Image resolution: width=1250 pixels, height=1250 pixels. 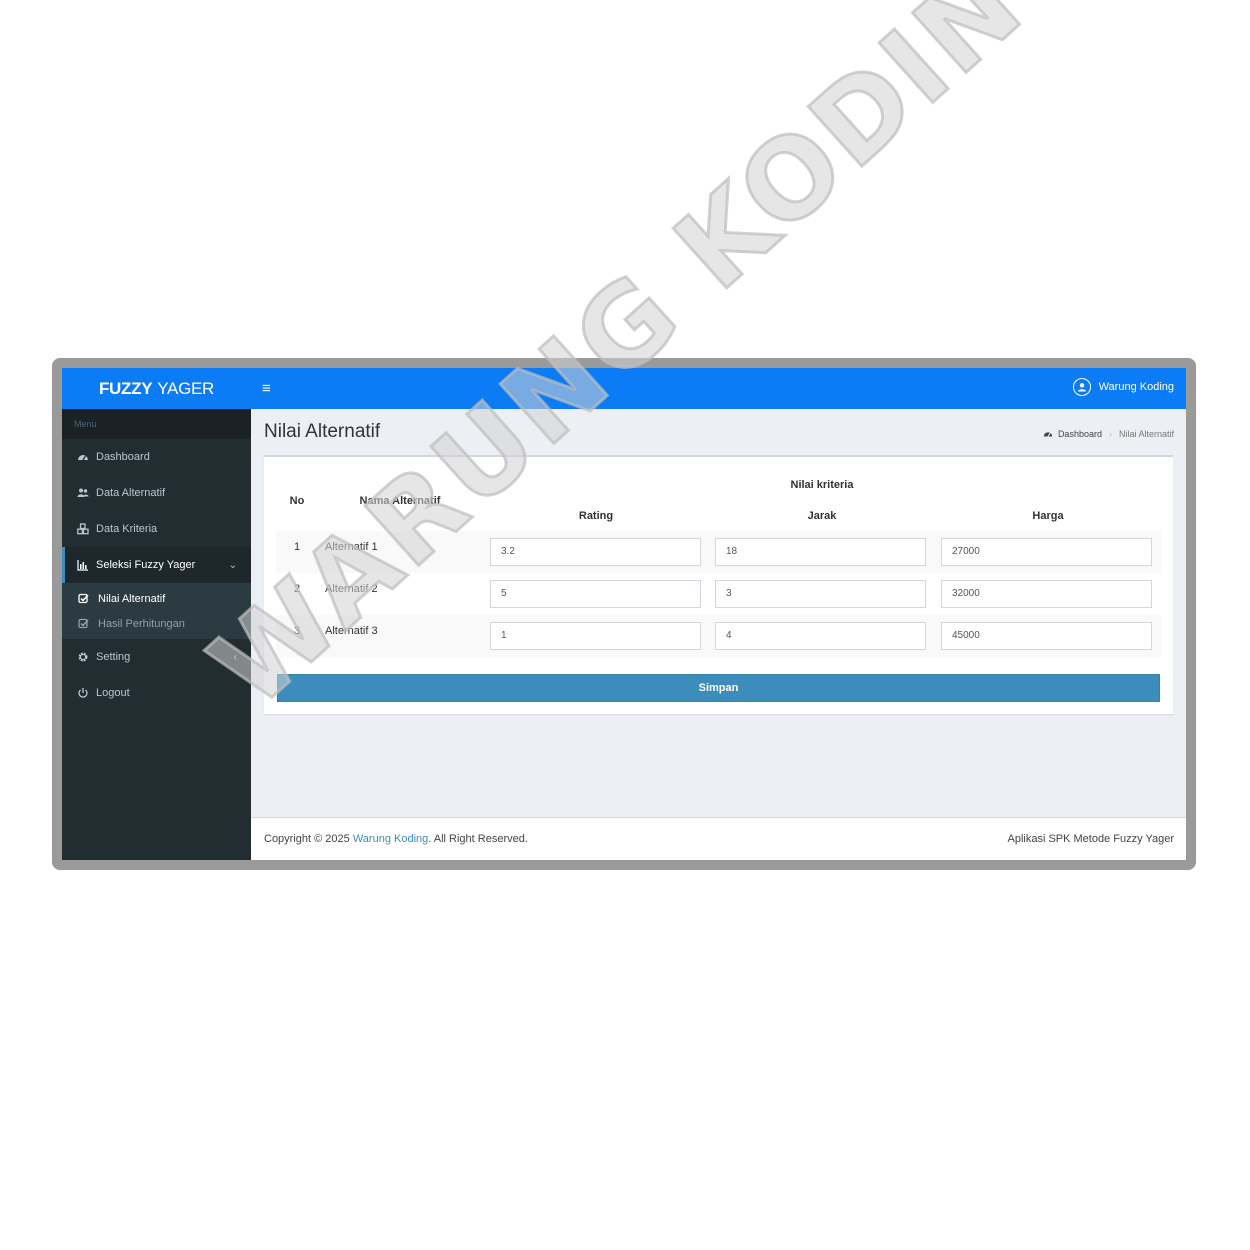 I want to click on sidebar-subitem-label: Nilai Alternatif, so click(x=132, y=598).